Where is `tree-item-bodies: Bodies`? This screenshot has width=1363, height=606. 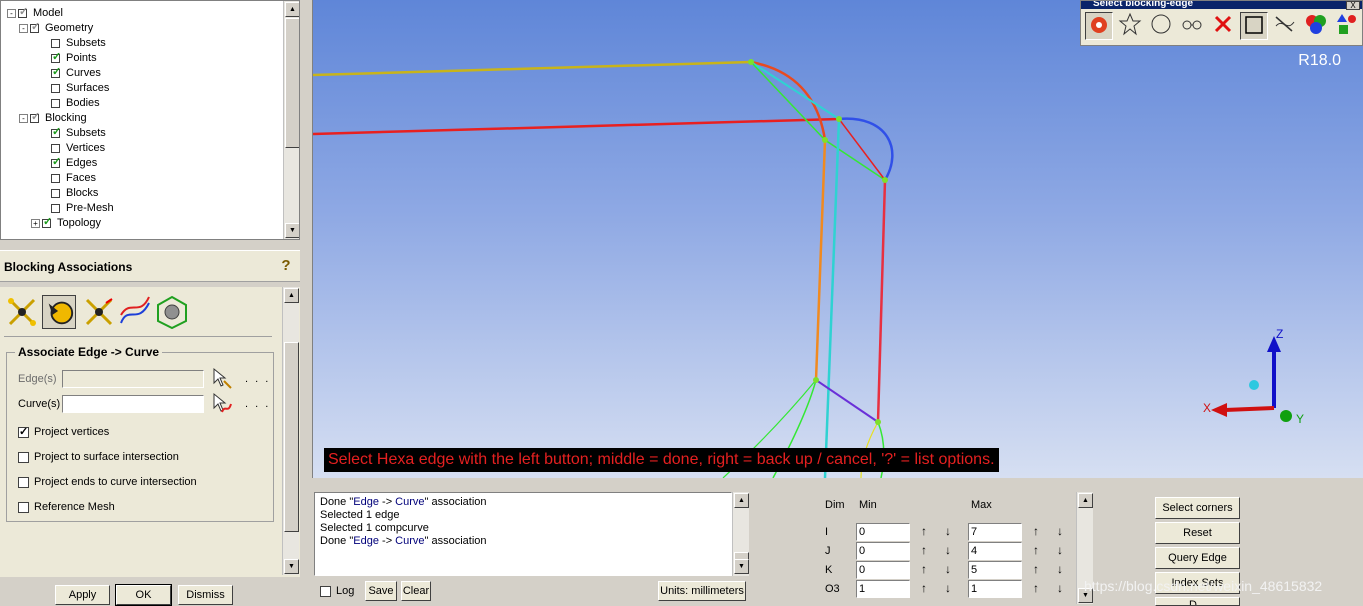 tree-item-bodies: Bodies is located at coordinates (65, 103).